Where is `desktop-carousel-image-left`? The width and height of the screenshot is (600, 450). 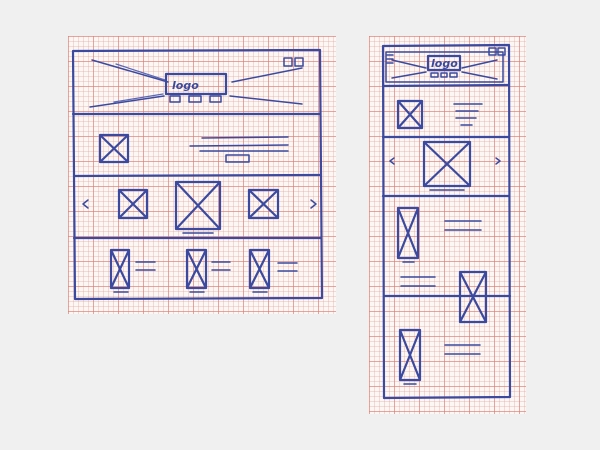
desktop-carousel-image-left is located at coordinates (133, 204).